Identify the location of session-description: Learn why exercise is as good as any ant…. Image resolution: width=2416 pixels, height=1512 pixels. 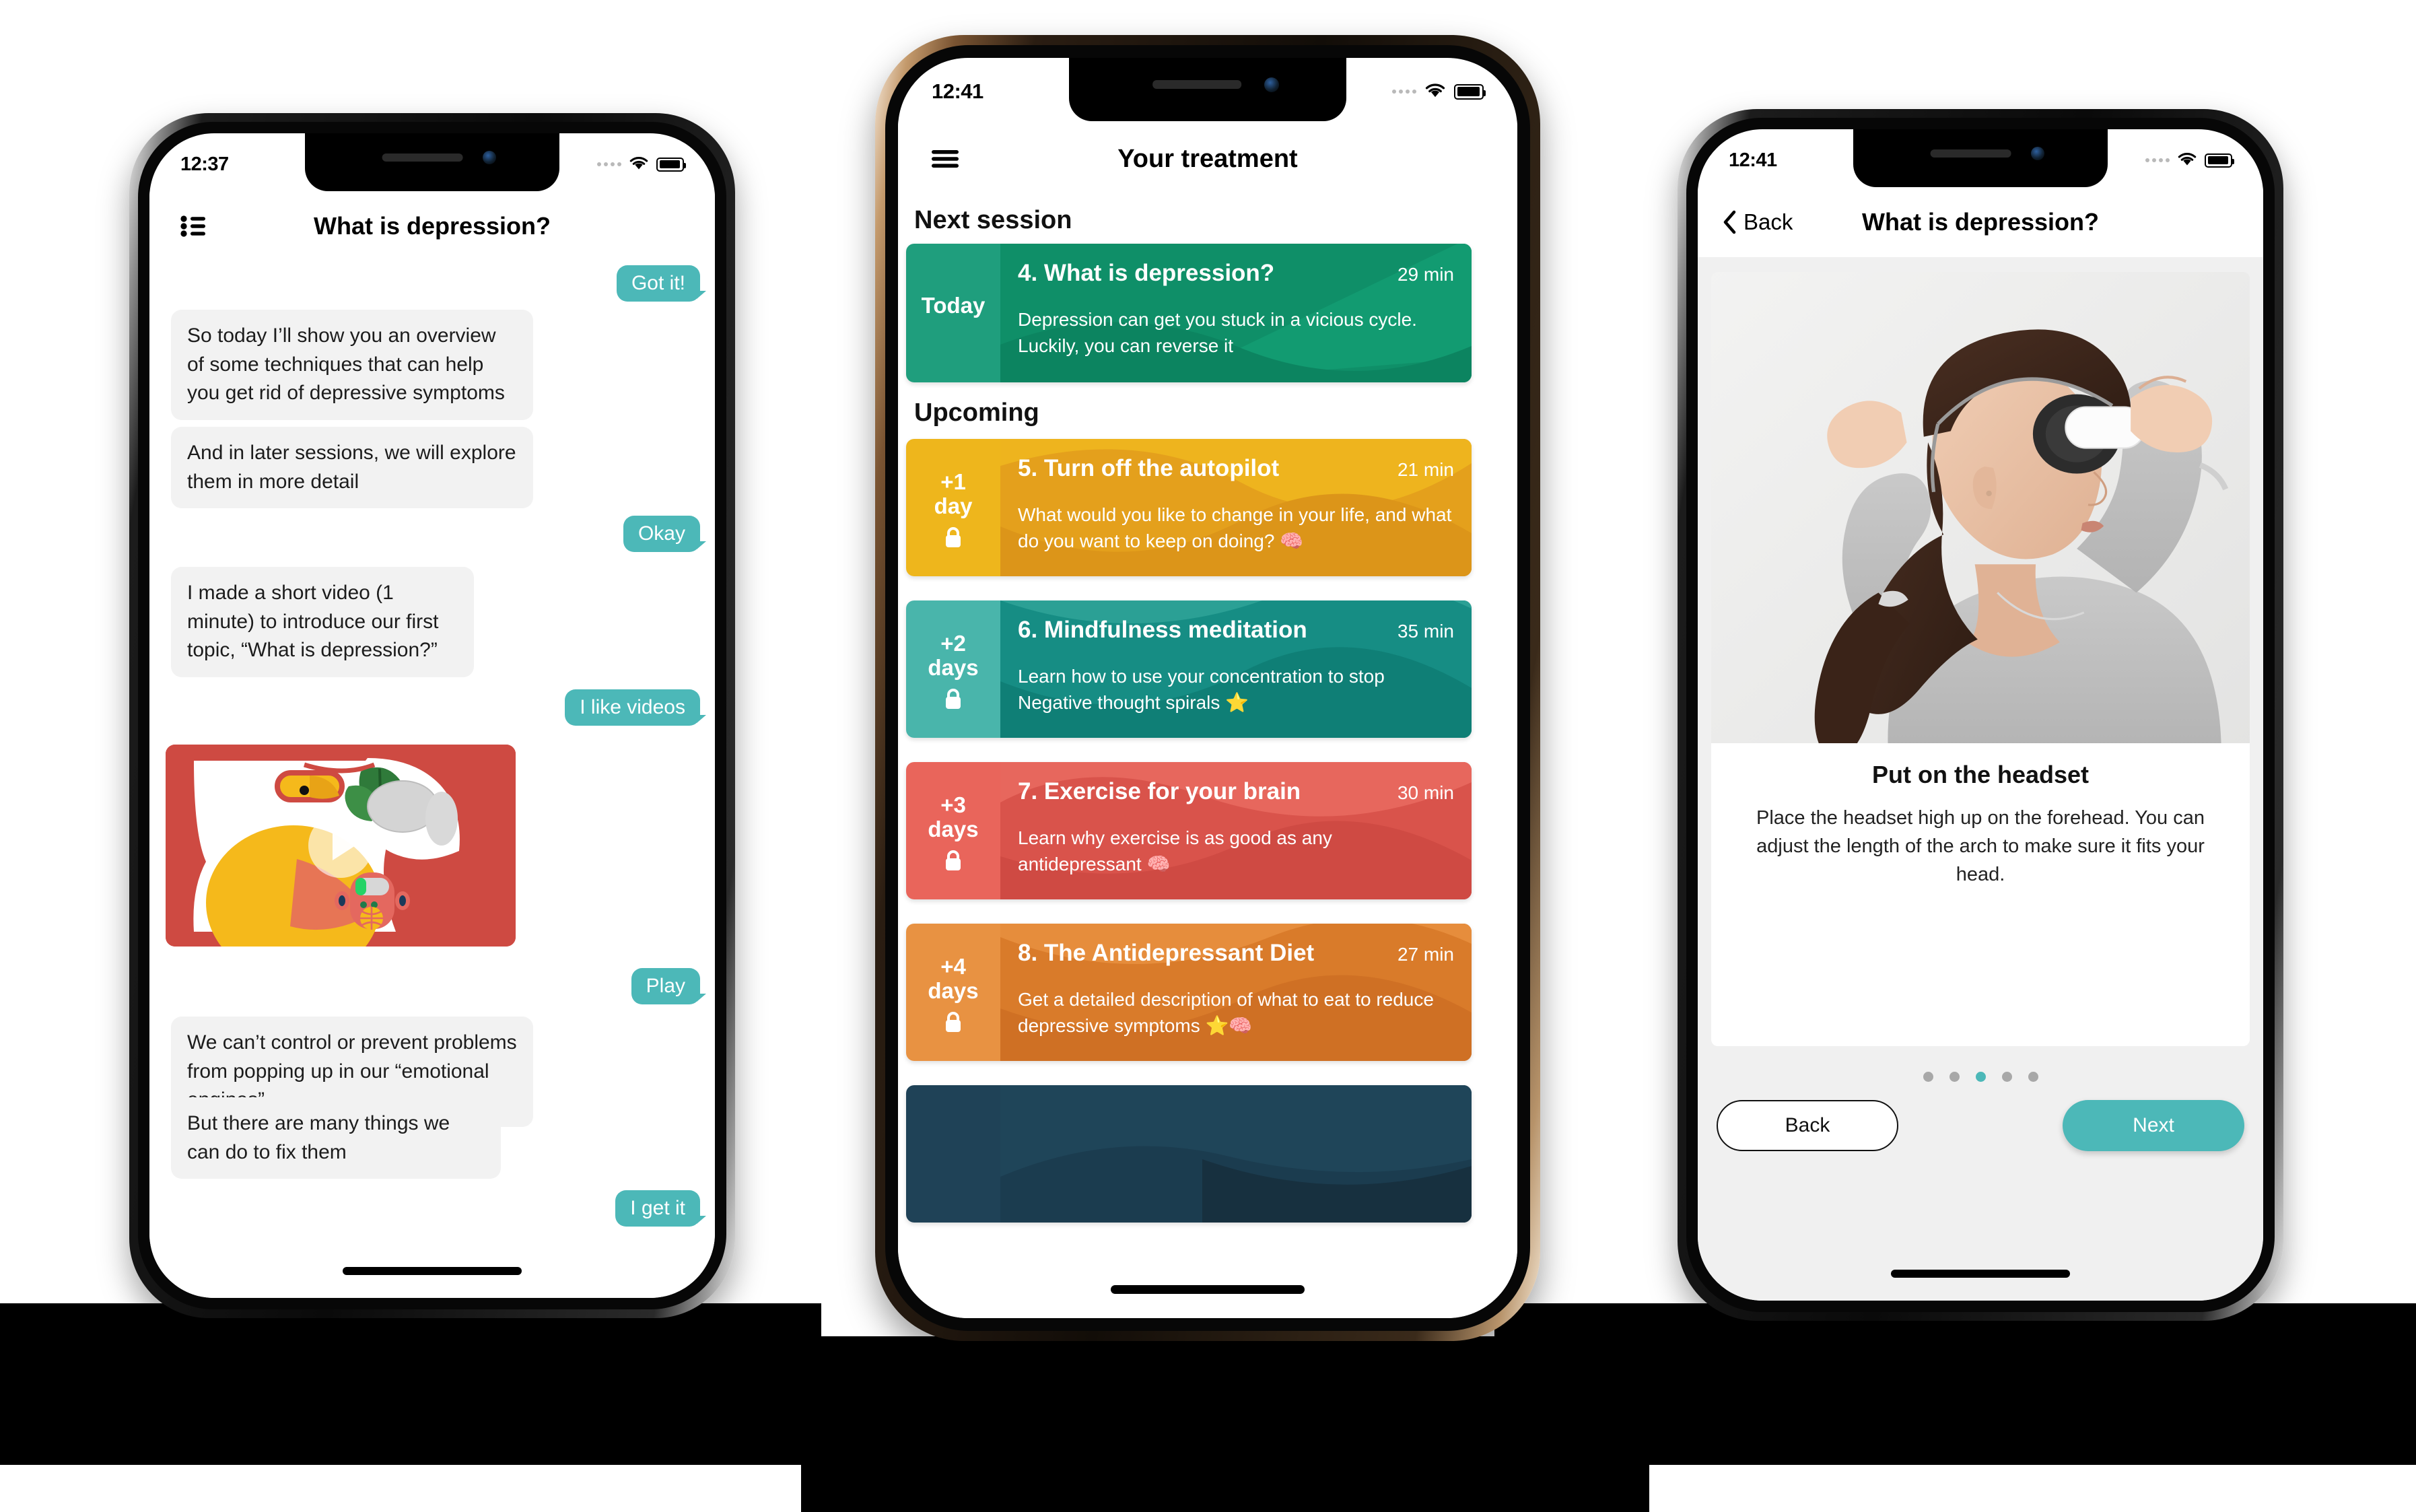
(1175, 850).